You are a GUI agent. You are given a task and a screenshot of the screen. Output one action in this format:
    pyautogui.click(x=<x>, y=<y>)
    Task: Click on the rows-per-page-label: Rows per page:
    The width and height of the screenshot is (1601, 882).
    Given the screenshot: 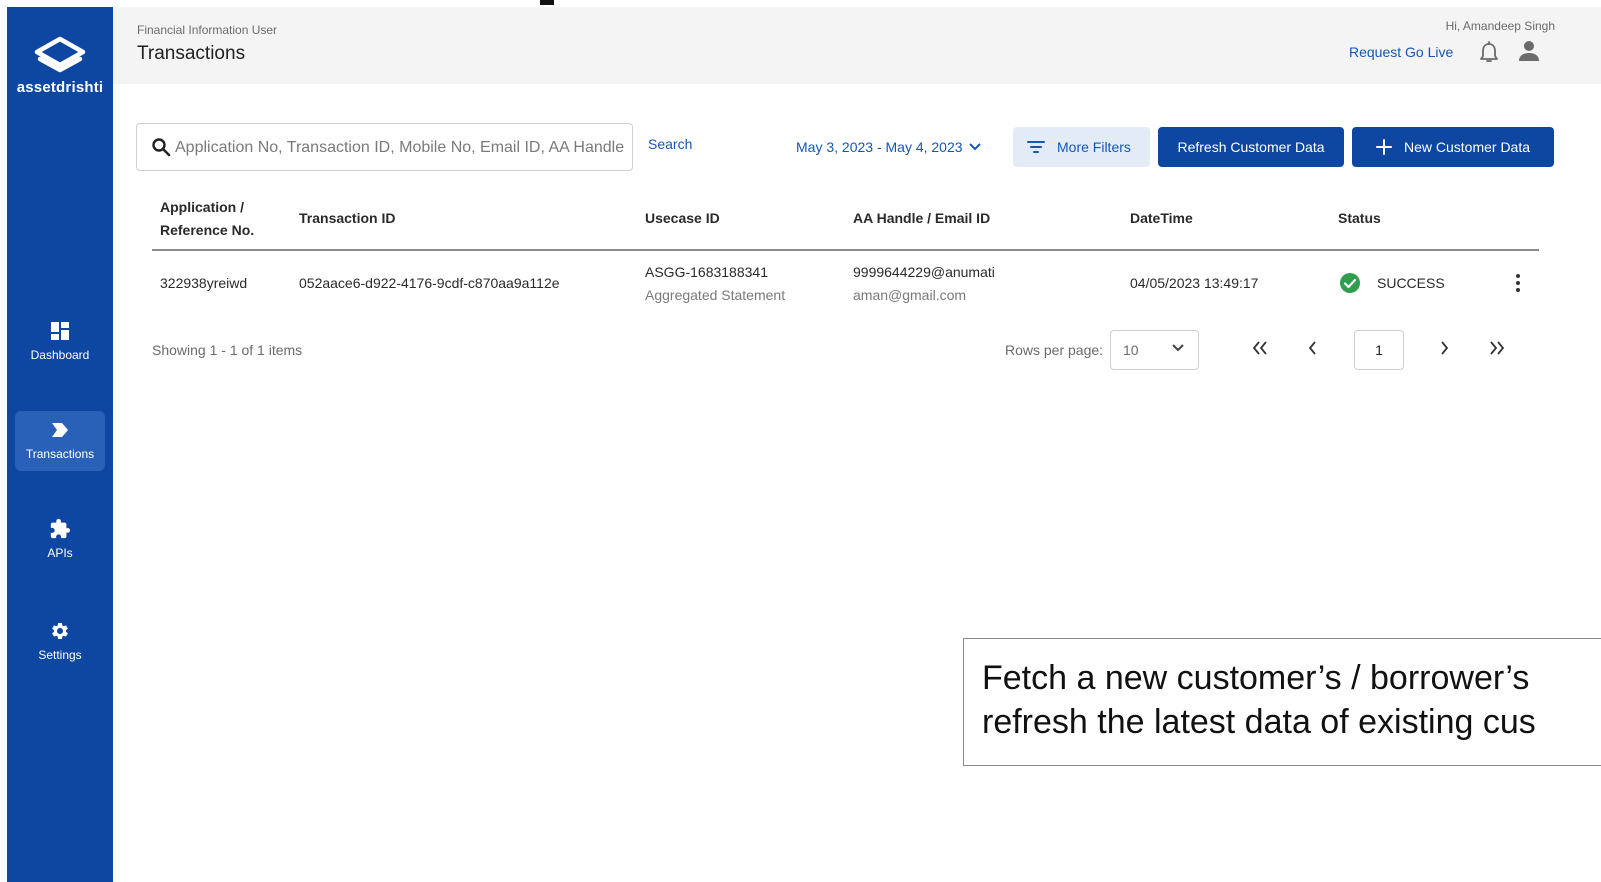 What is the action you would take?
    pyautogui.click(x=1054, y=350)
    